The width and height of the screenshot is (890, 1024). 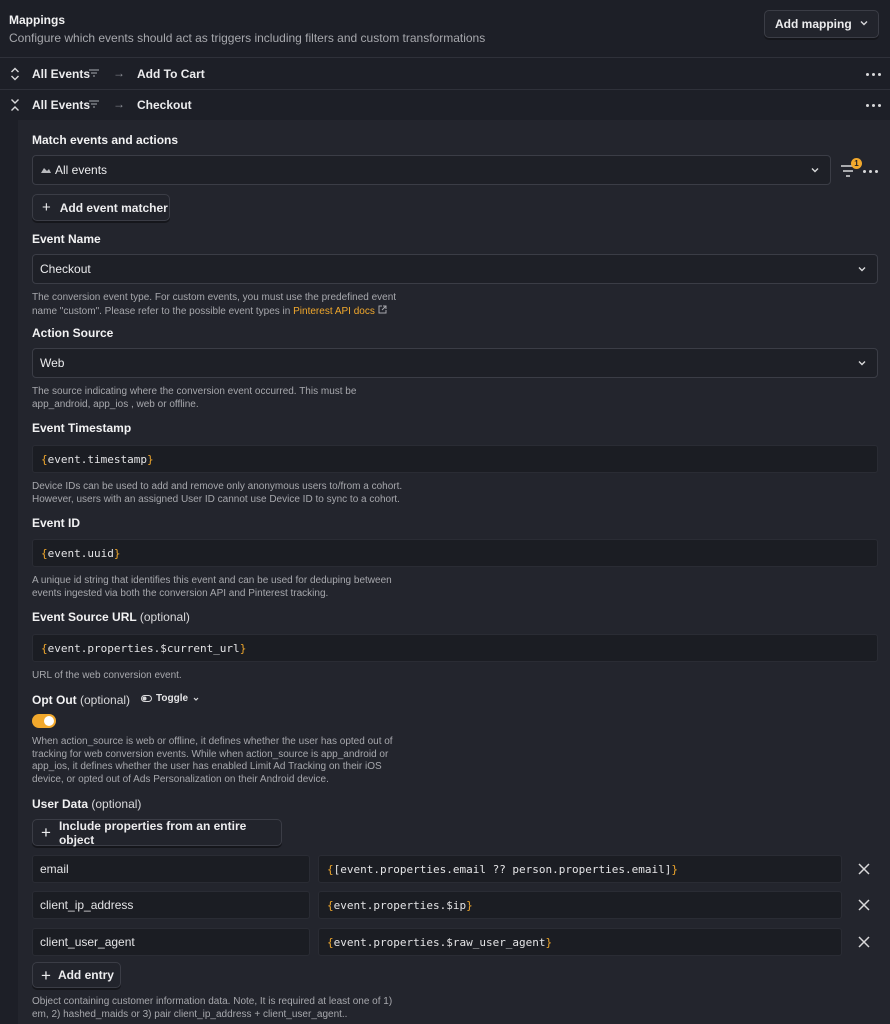 I want to click on event-timestamp-label: Event Timestamp, so click(x=82, y=428).